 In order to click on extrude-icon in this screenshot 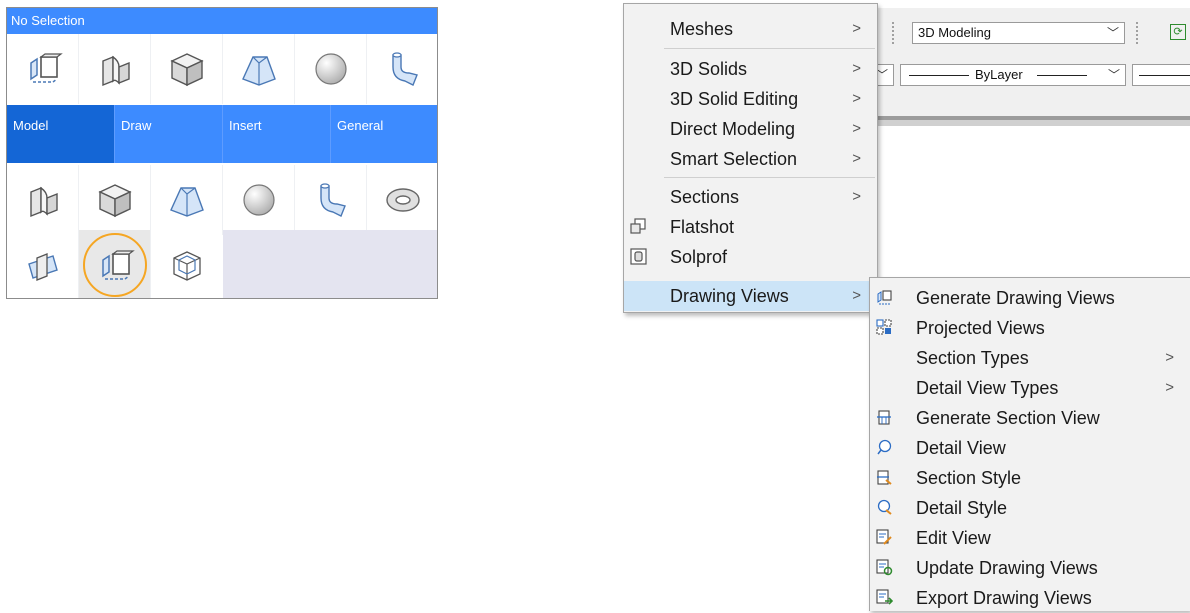, I will do `click(115, 71)`.